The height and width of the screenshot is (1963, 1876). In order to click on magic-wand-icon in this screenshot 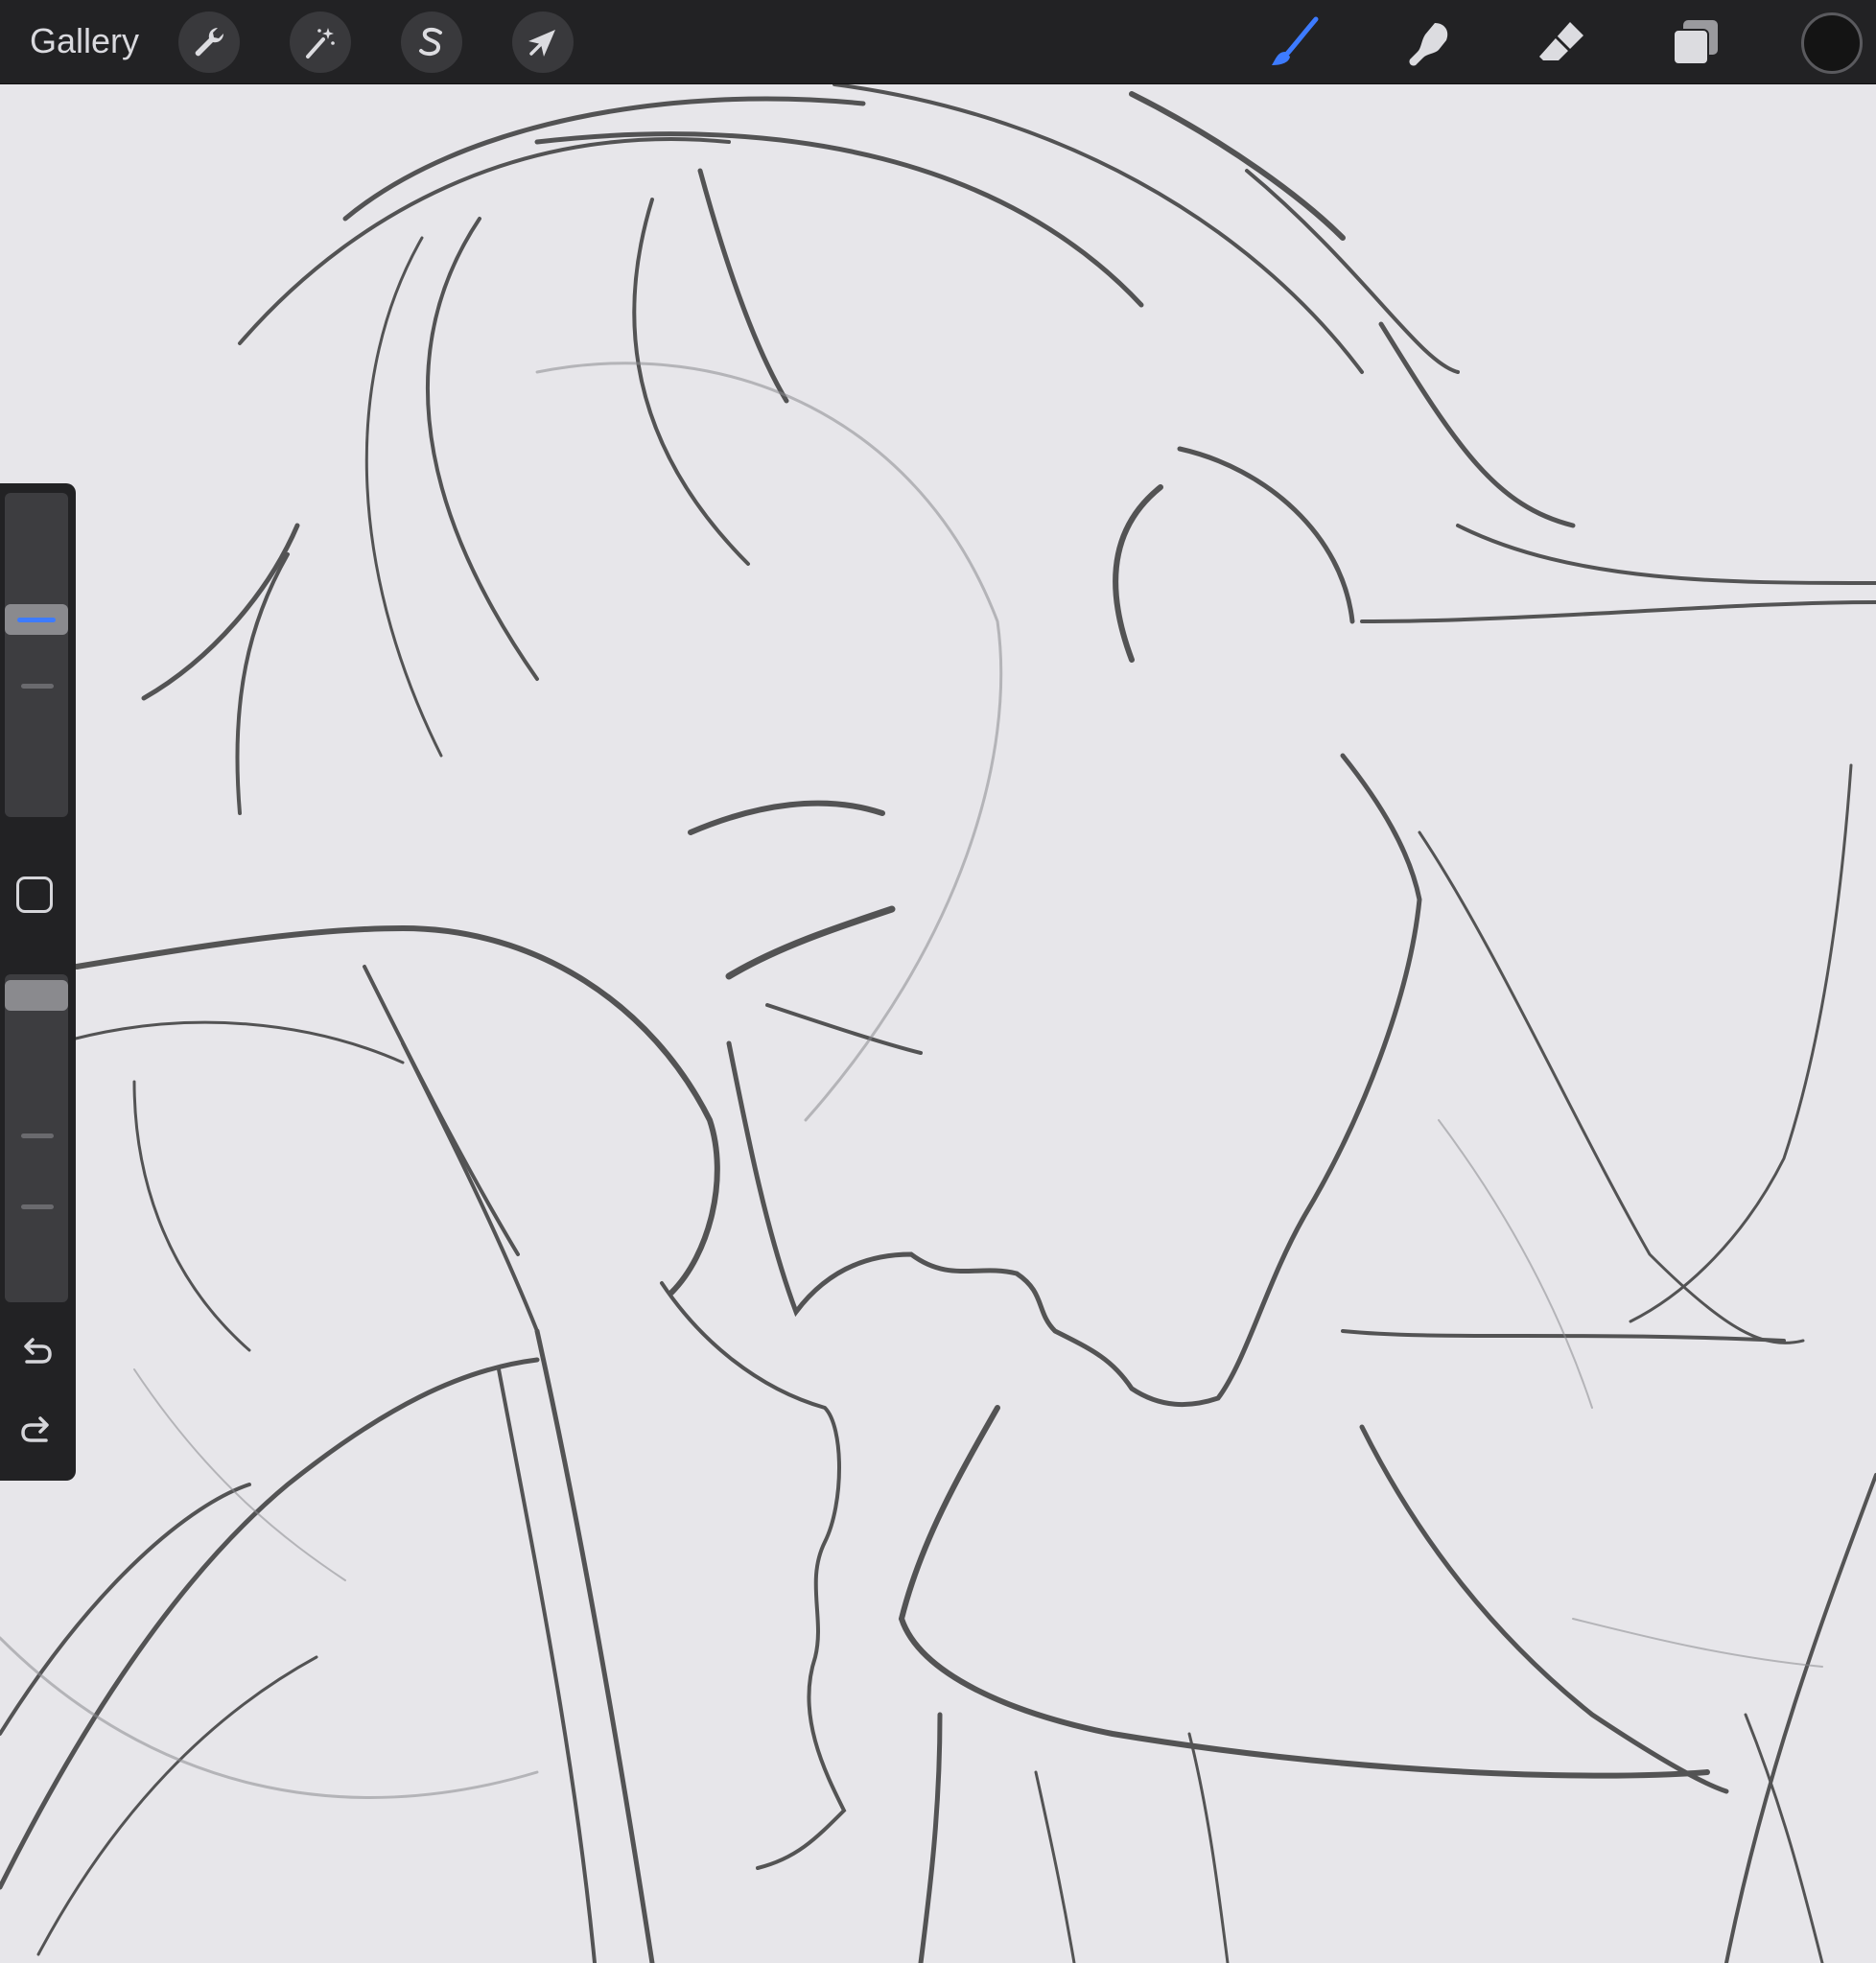, I will do `click(320, 43)`.